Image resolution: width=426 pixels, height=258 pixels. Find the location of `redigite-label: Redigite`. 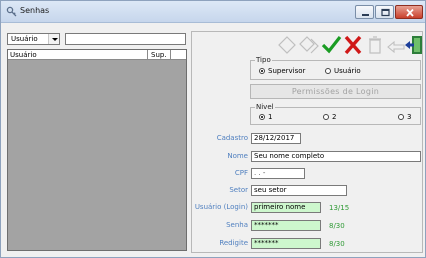

redigite-label: Redigite is located at coordinates (233, 243).